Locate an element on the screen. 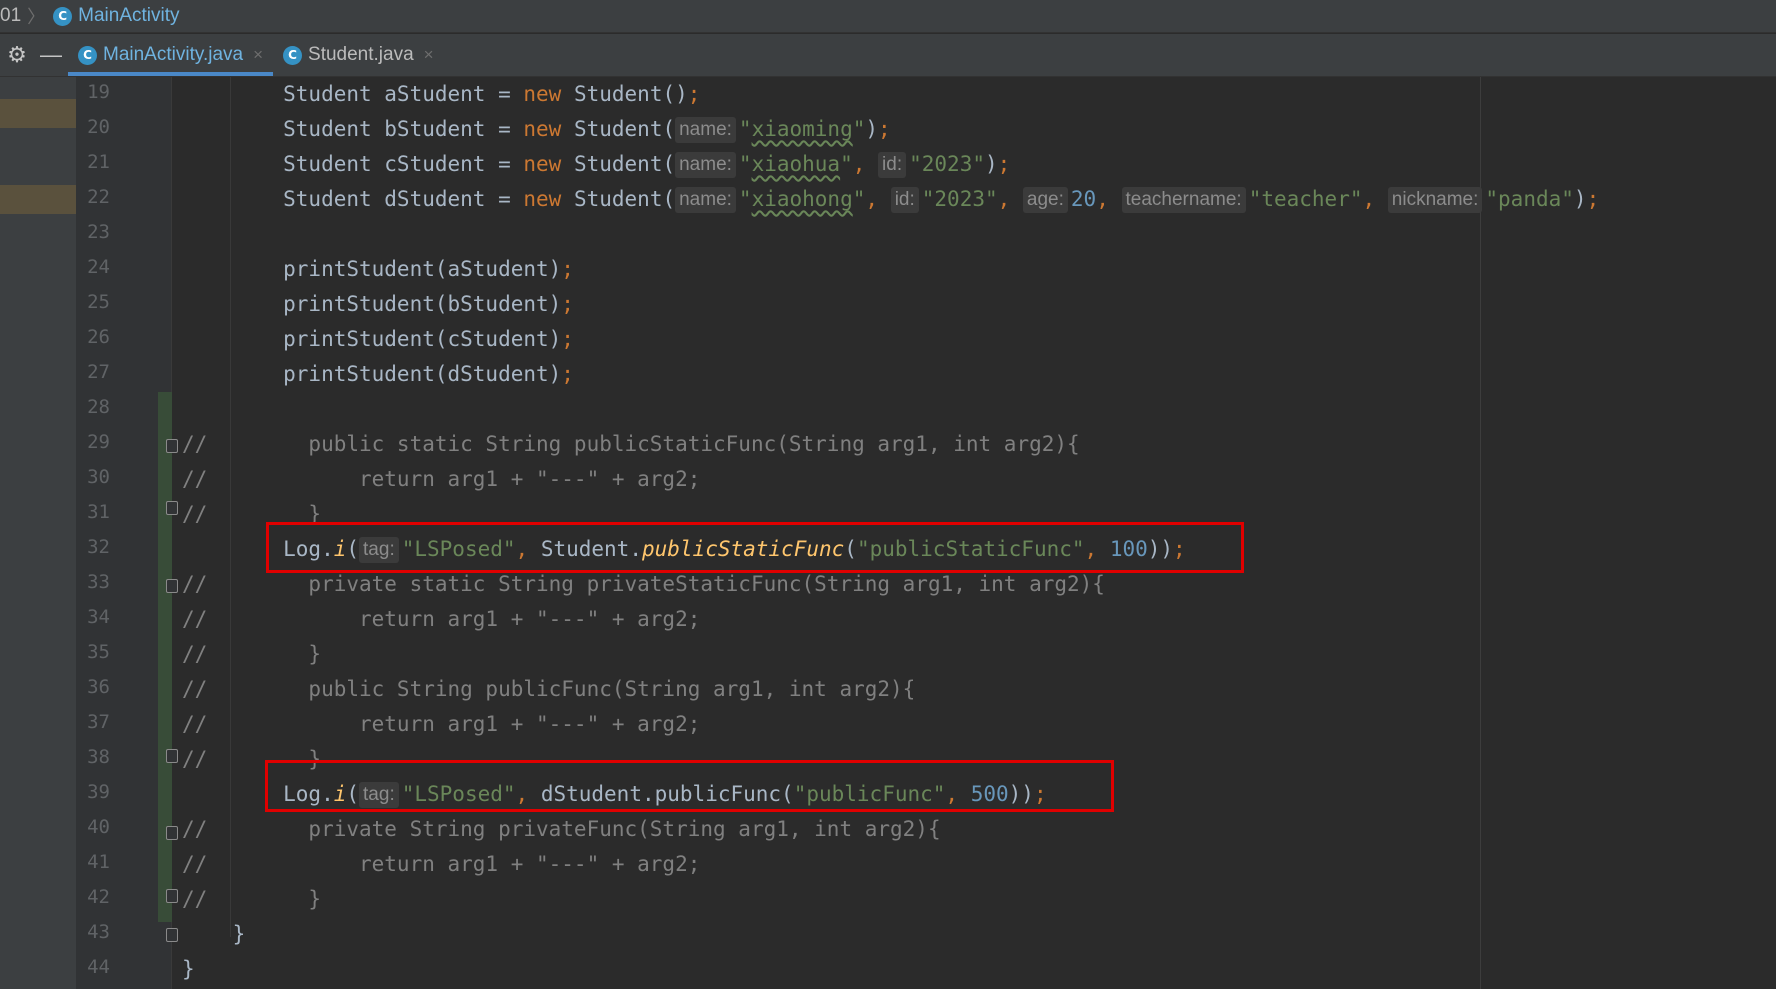 The height and width of the screenshot is (989, 1776). code-line: 19 Student aStudent = new Student(); is located at coordinates (888, 94).